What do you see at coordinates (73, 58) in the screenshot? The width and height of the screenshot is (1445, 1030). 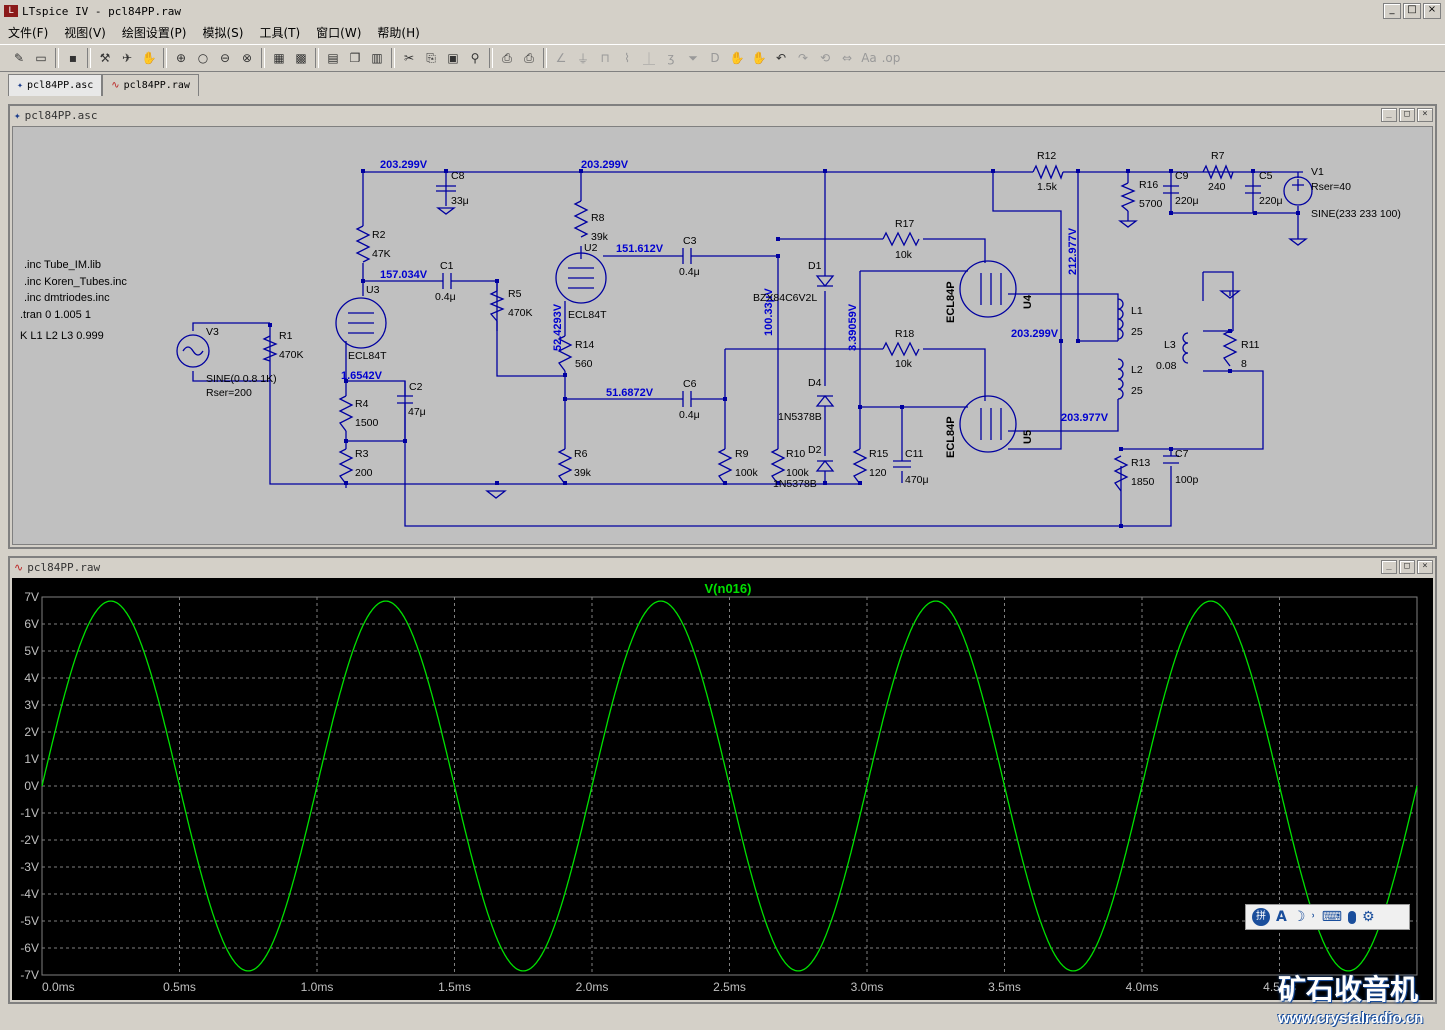 I see `save-icon: ▪` at bounding box center [73, 58].